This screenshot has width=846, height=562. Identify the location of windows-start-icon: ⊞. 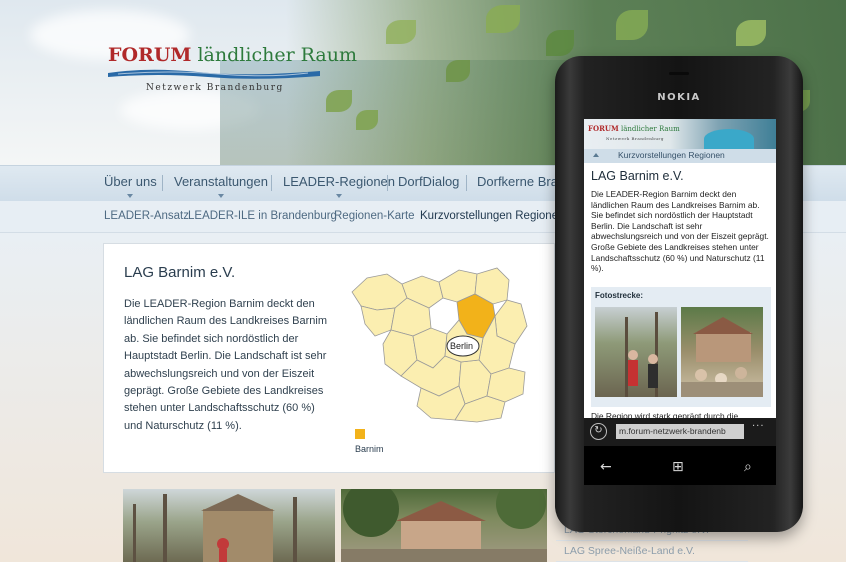
(678, 467).